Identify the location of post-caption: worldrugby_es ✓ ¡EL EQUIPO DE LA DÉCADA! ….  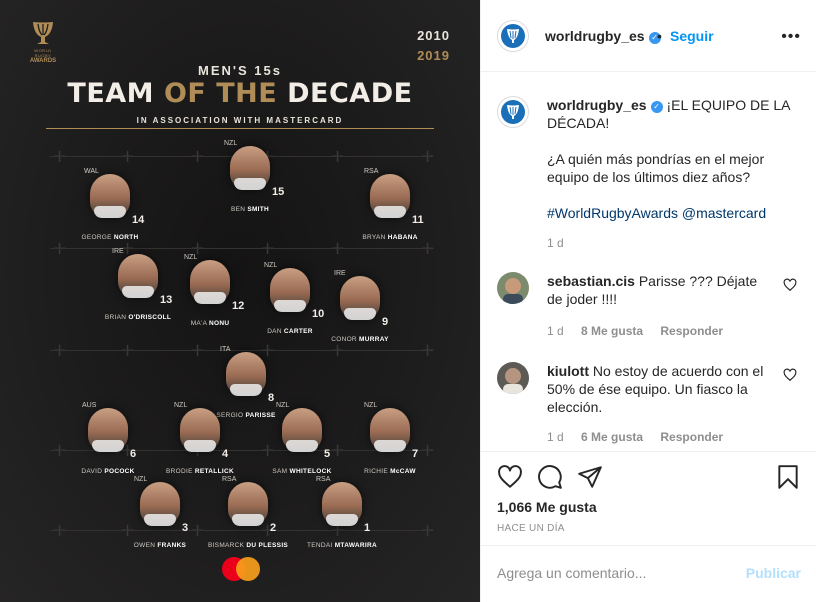
(672, 168).